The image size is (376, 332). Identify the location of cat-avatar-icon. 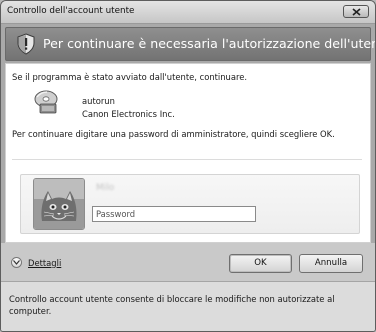
(59, 204).